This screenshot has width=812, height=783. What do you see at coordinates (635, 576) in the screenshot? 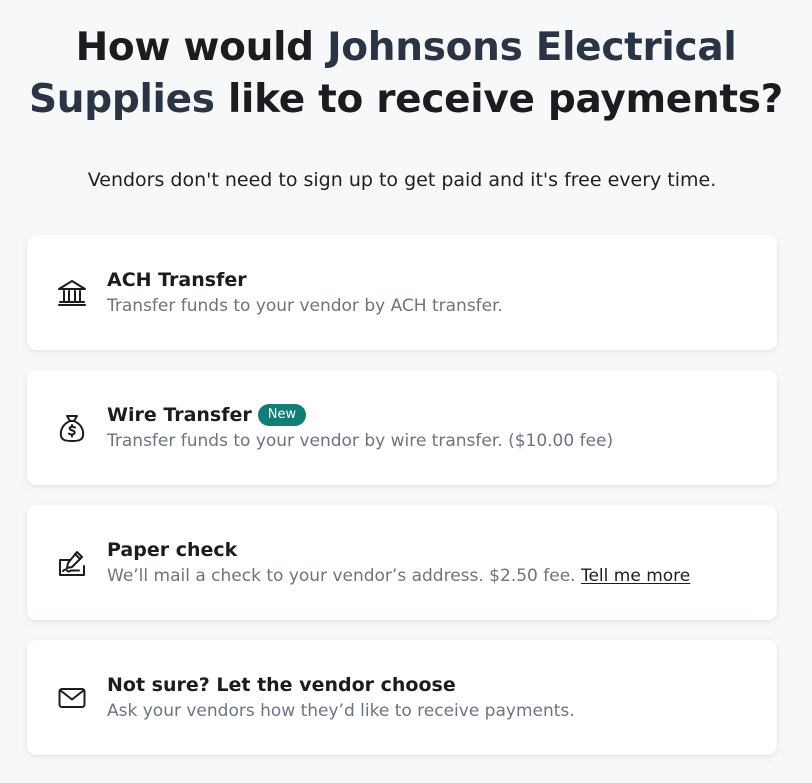
I see `tell-me-more-link: Tell me more` at bounding box center [635, 576].